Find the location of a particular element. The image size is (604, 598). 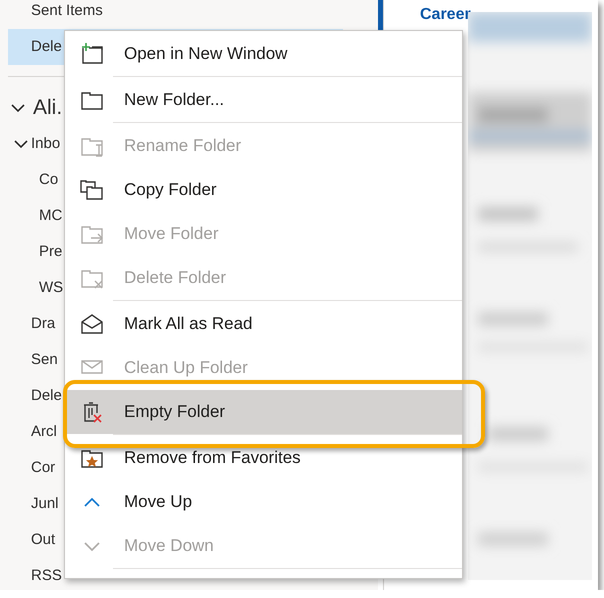

message-subject: Career is located at coordinates (446, 15).